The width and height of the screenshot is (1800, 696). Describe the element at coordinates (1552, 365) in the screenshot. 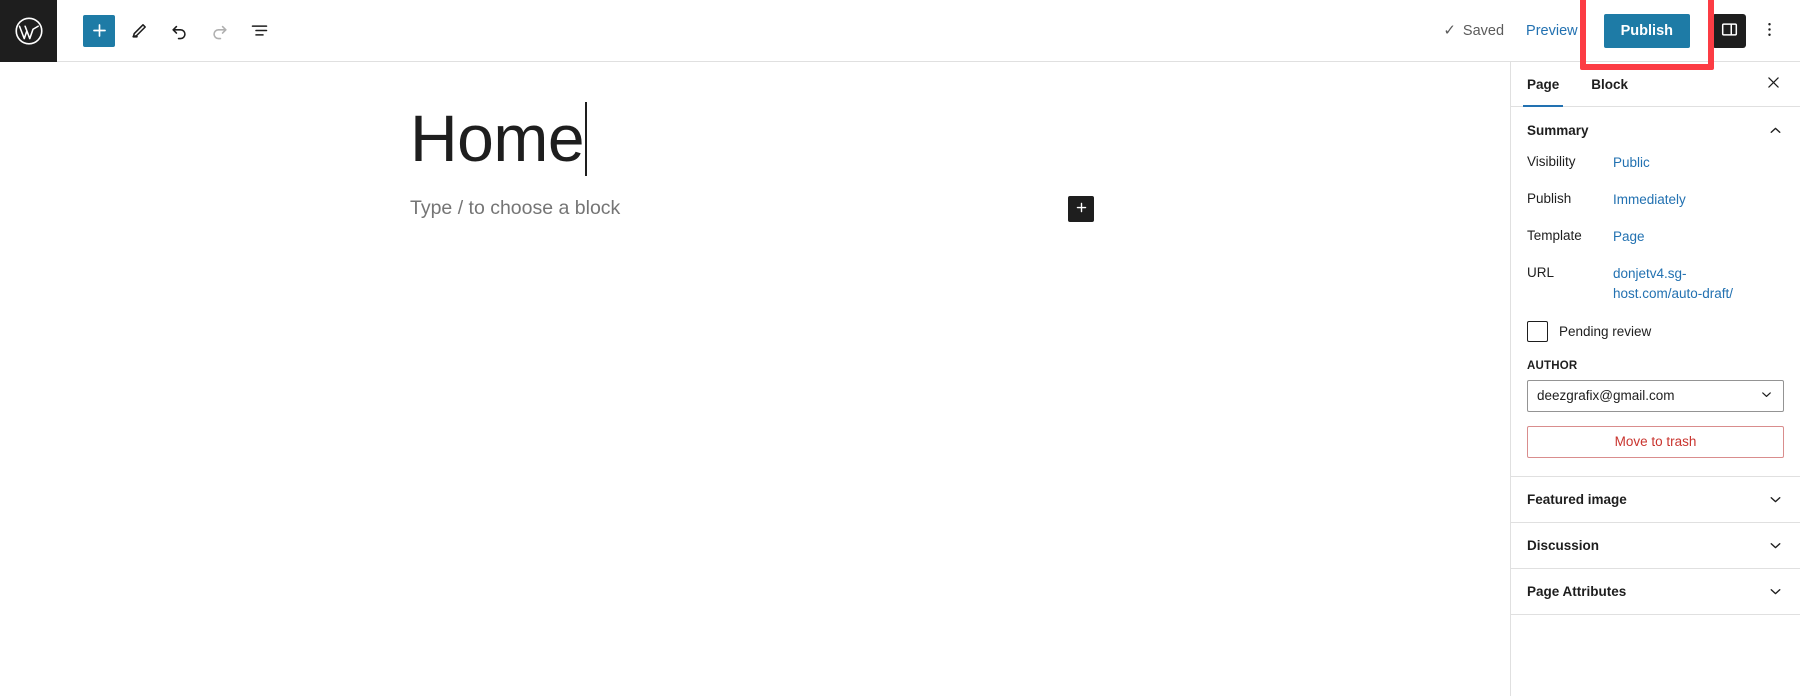

I see `author-legend-label: AUTHOR` at that location.